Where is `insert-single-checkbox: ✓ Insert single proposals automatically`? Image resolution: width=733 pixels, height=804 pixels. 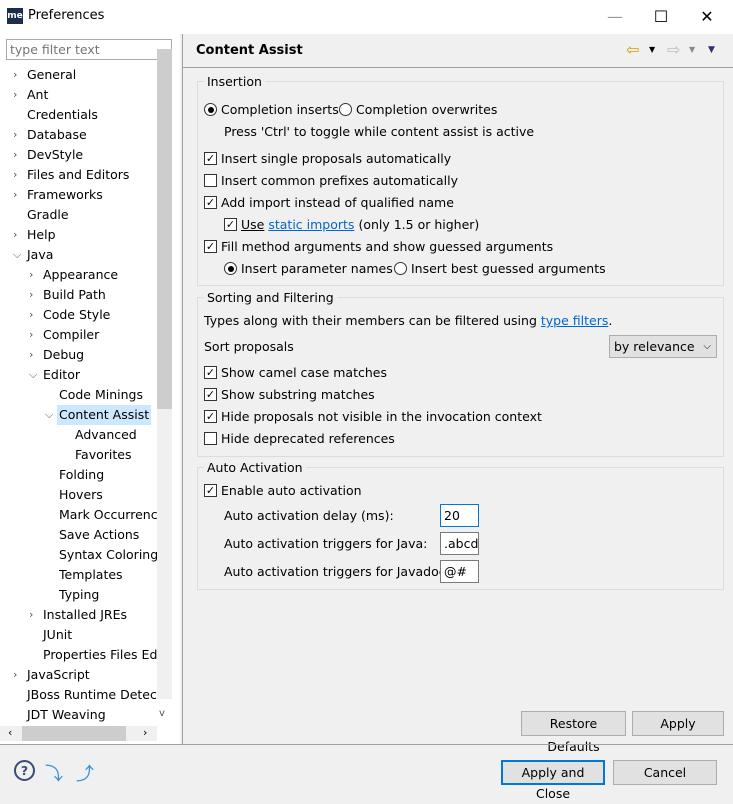
insert-single-checkbox: ✓ Insert single proposals automatically is located at coordinates (327, 158).